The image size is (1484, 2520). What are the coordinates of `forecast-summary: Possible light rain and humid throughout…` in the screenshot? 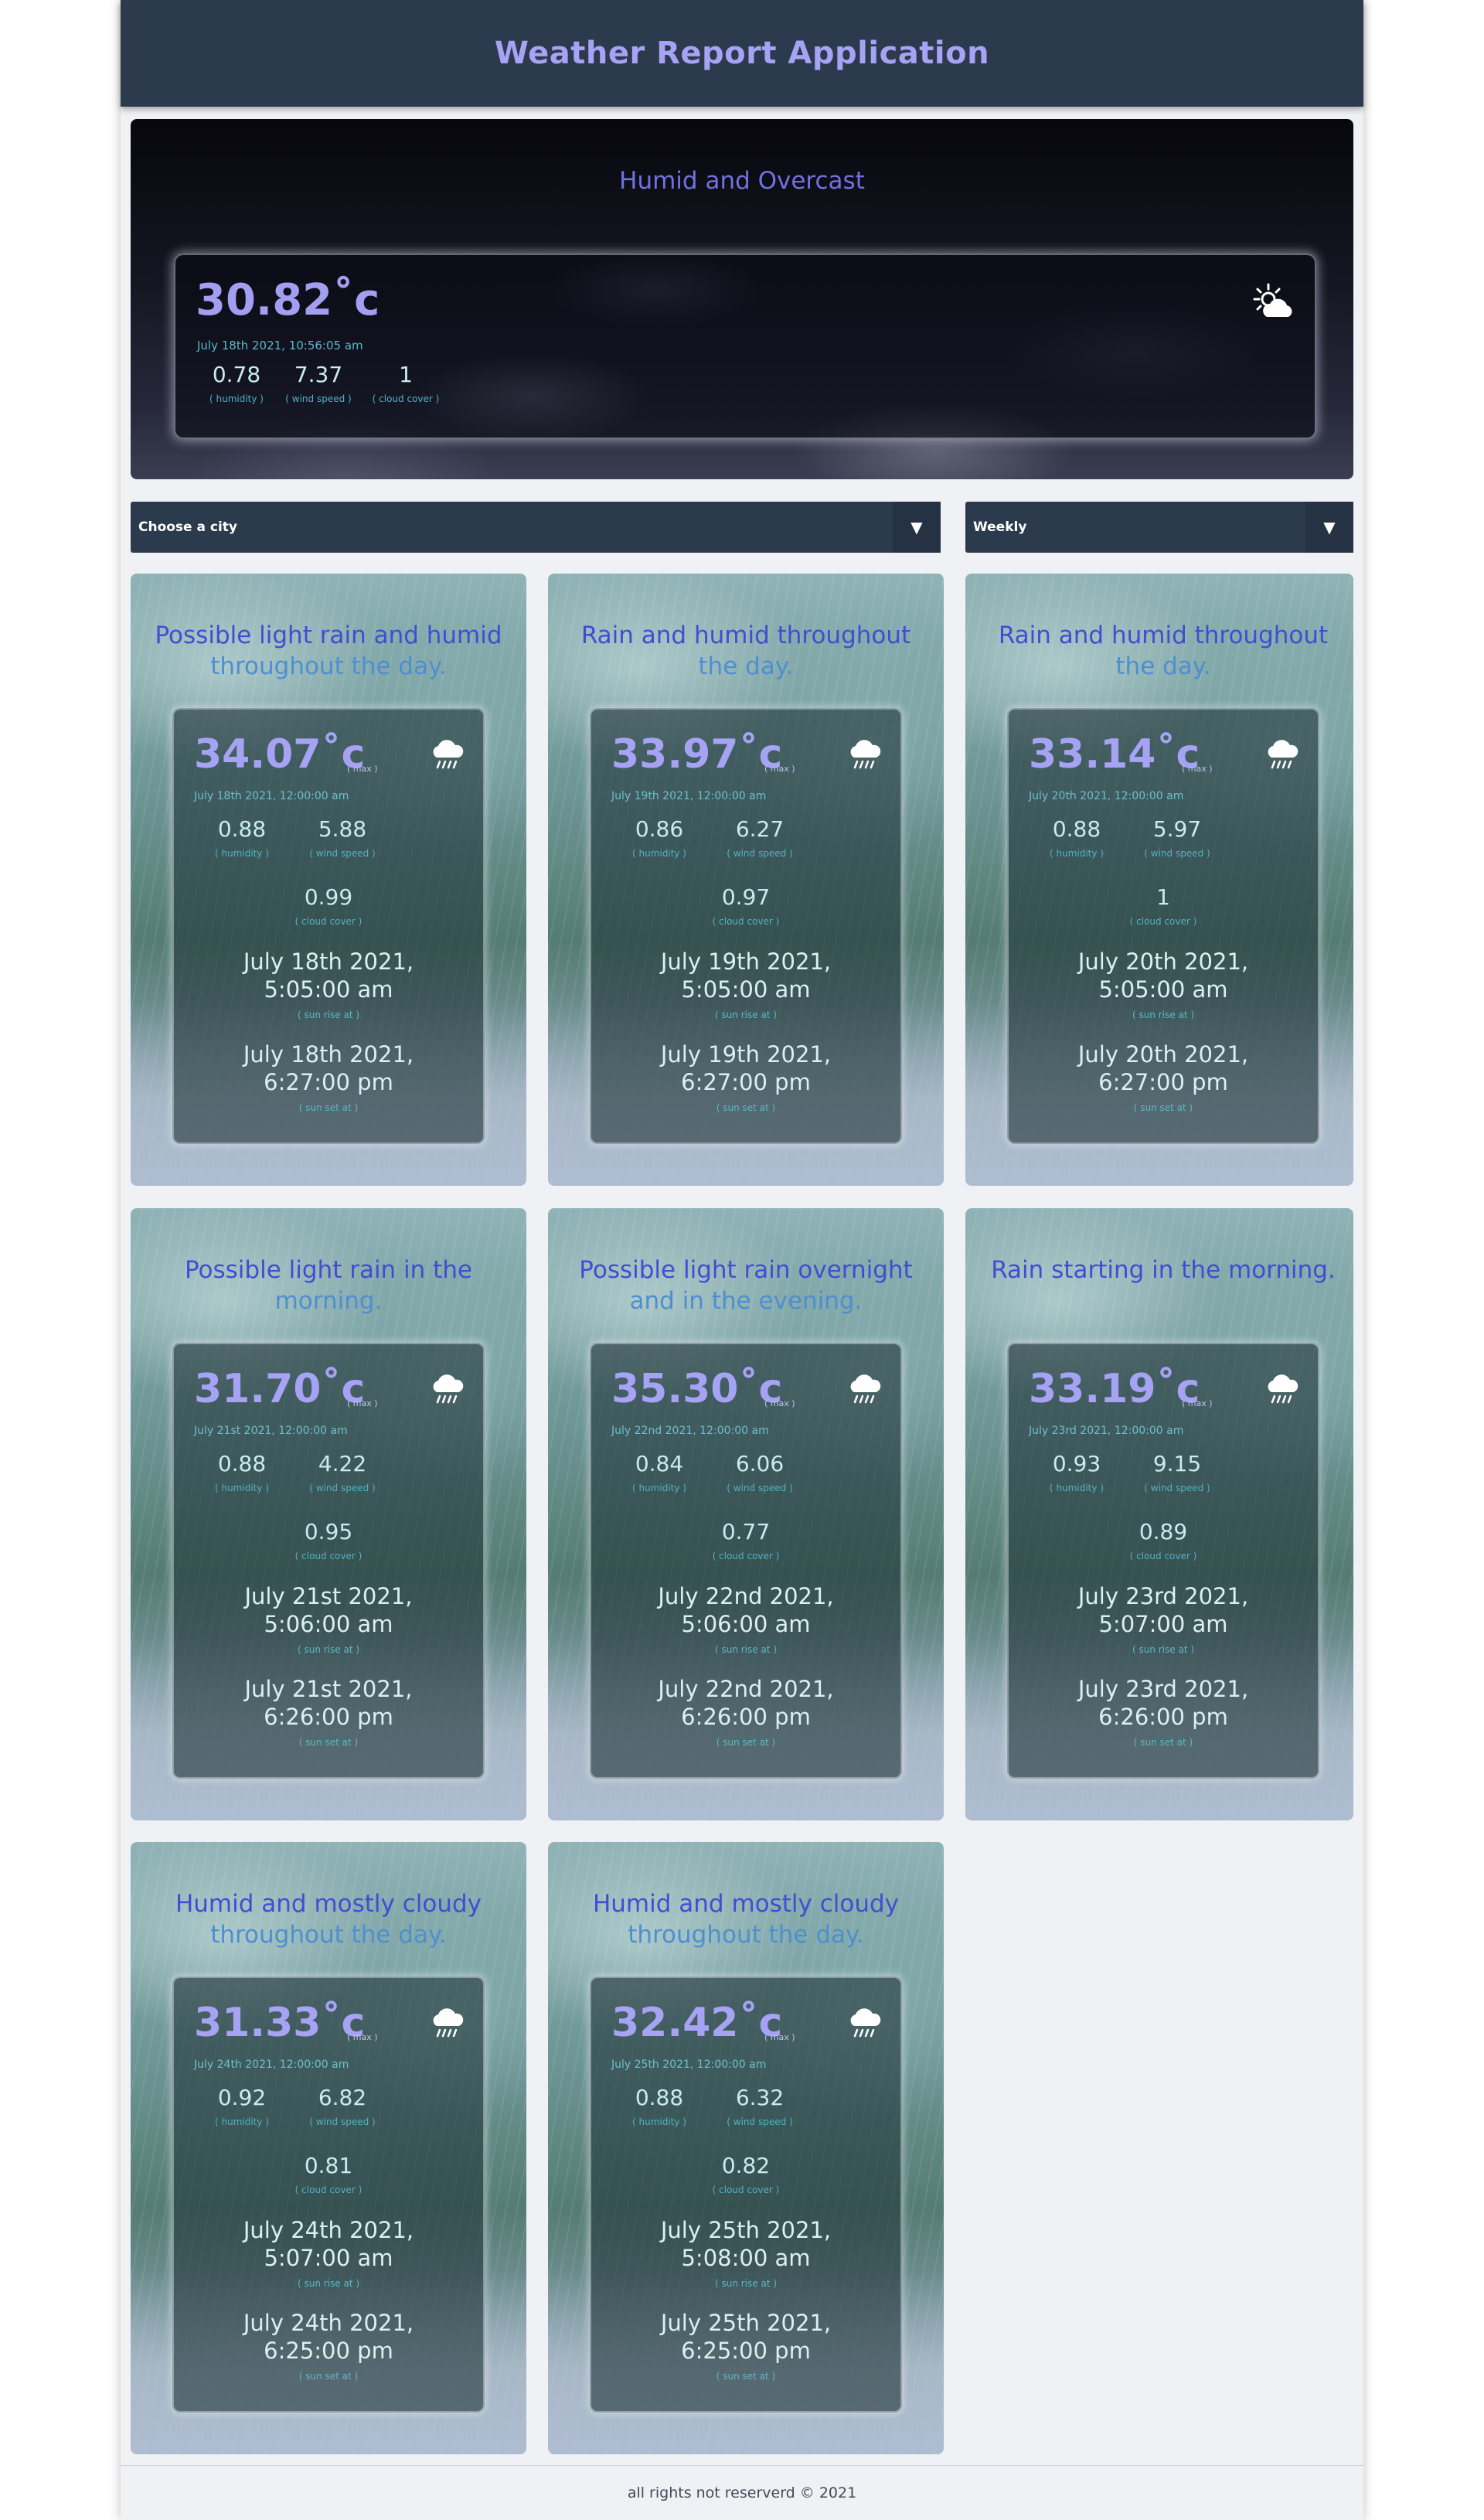 It's located at (328, 651).